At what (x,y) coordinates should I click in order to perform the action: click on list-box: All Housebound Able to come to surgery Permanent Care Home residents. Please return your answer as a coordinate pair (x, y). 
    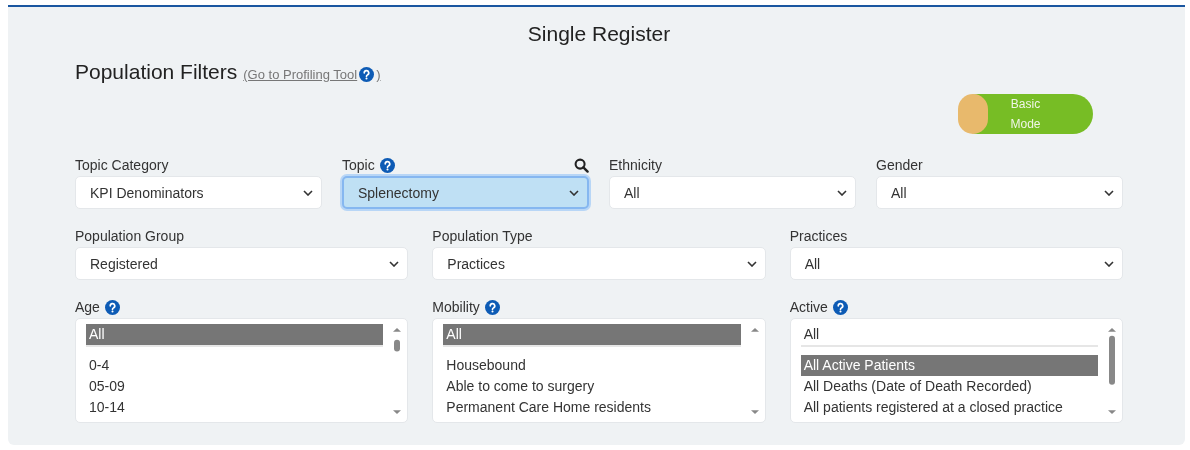
    Looking at the image, I should click on (599, 370).